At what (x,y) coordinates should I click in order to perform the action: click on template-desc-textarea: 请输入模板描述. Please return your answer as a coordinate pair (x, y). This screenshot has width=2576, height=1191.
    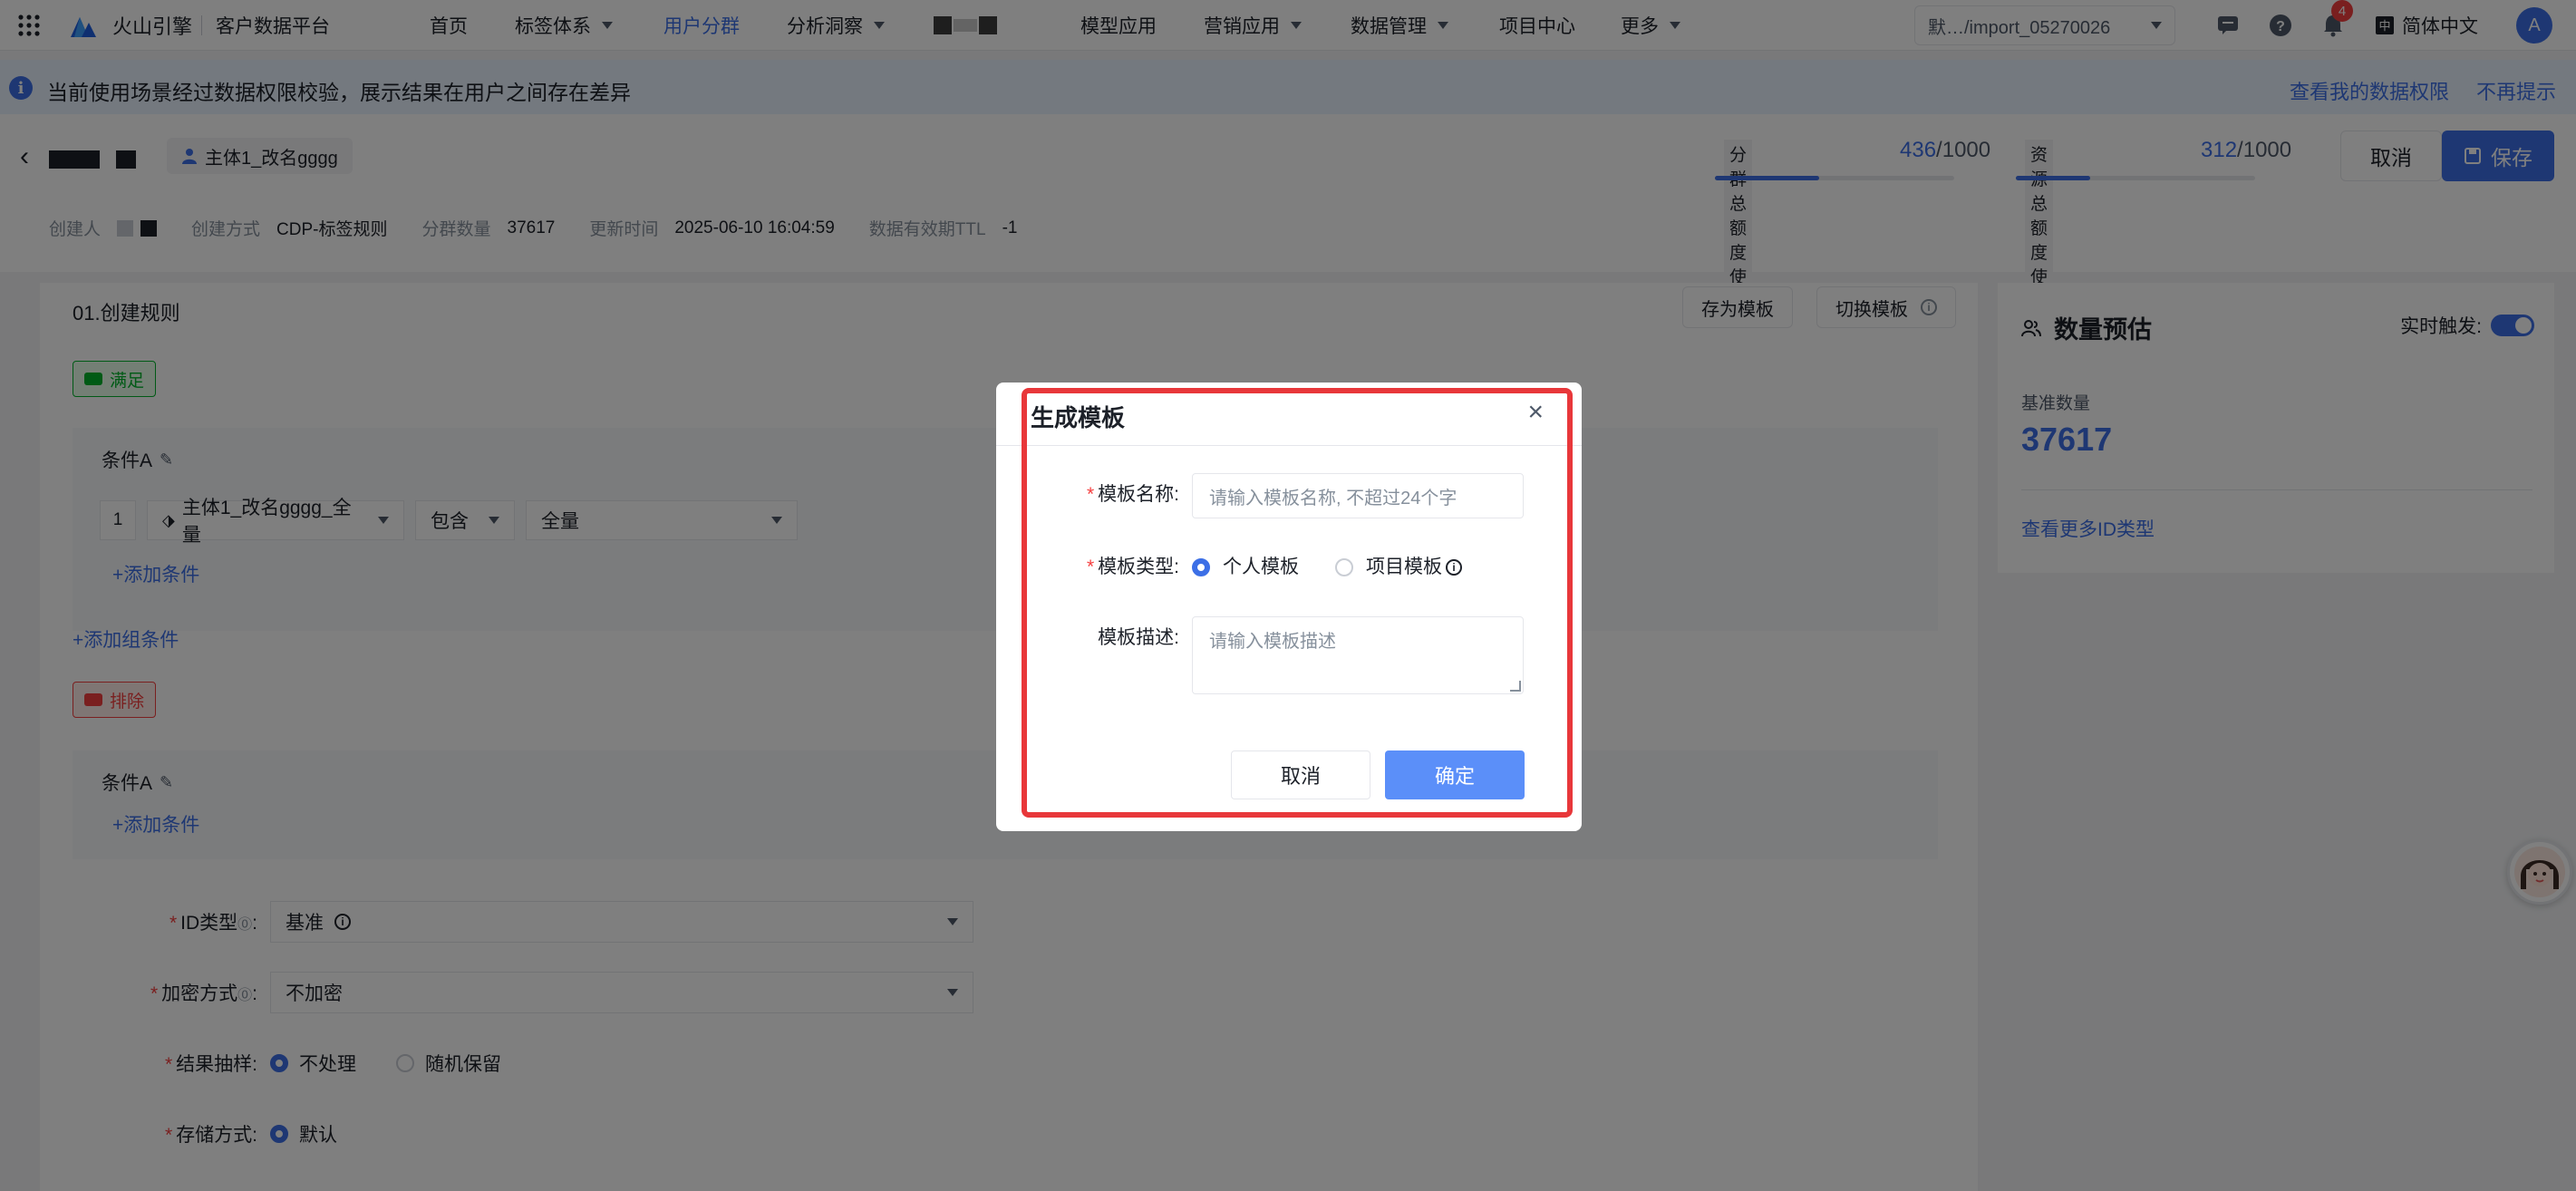
    Looking at the image, I should click on (1358, 655).